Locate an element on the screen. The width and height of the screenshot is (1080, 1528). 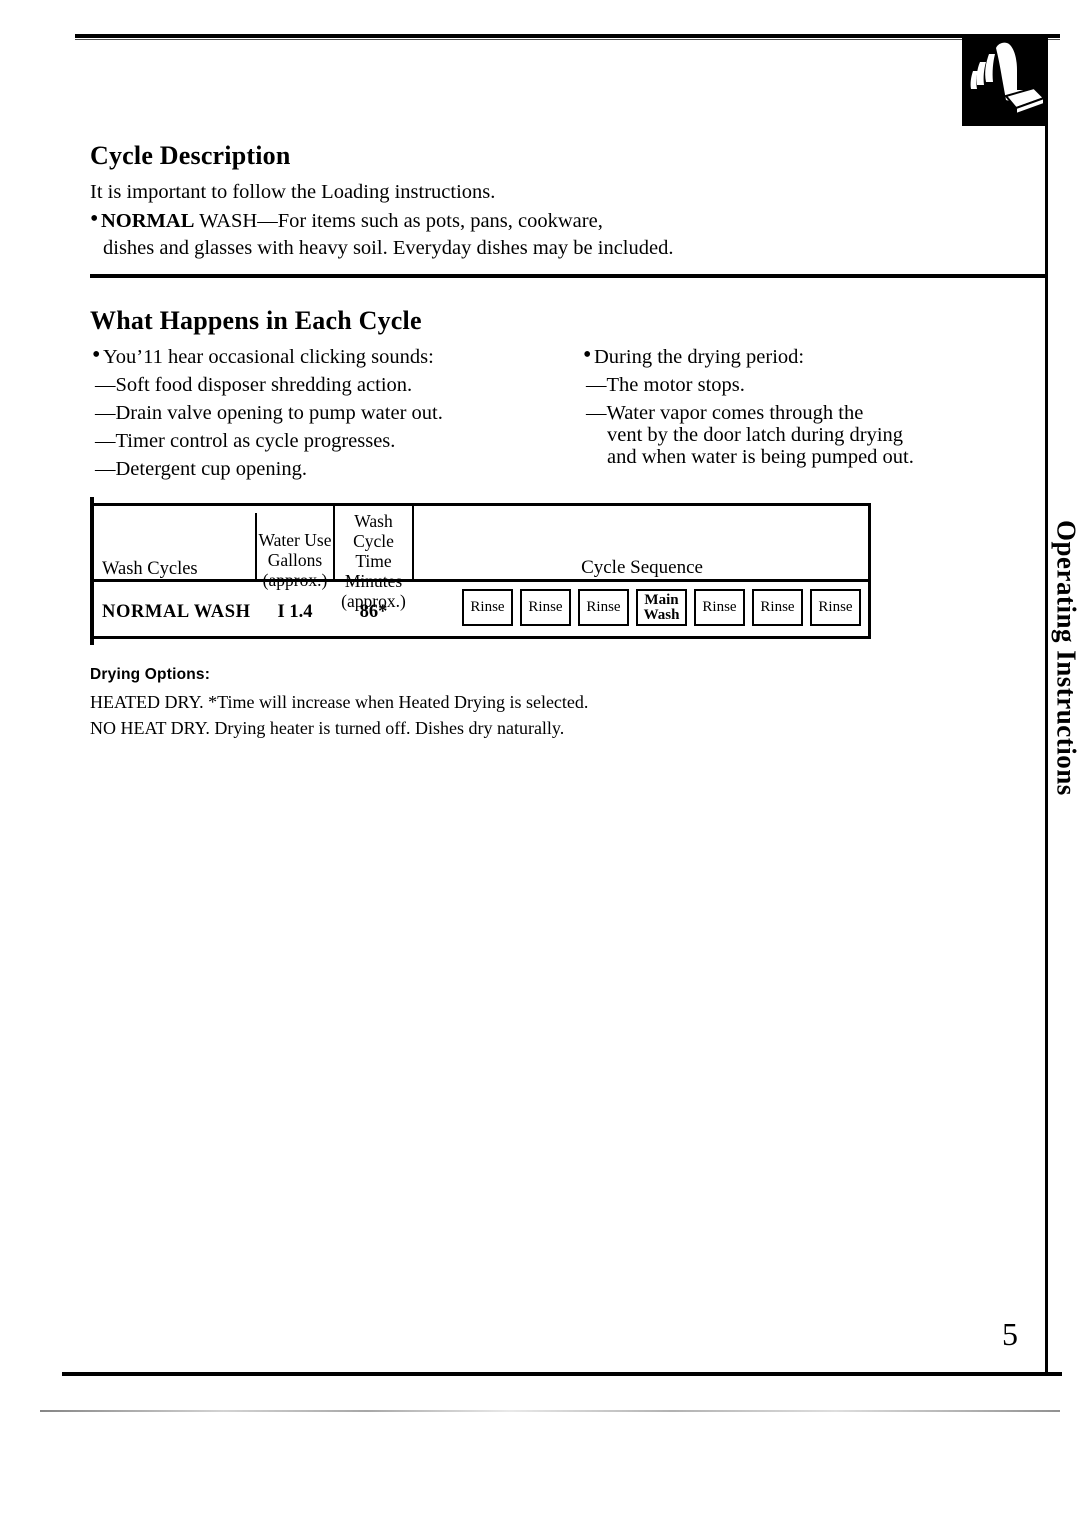
table-row-wash-time: 86* is located at coordinates (373, 612).